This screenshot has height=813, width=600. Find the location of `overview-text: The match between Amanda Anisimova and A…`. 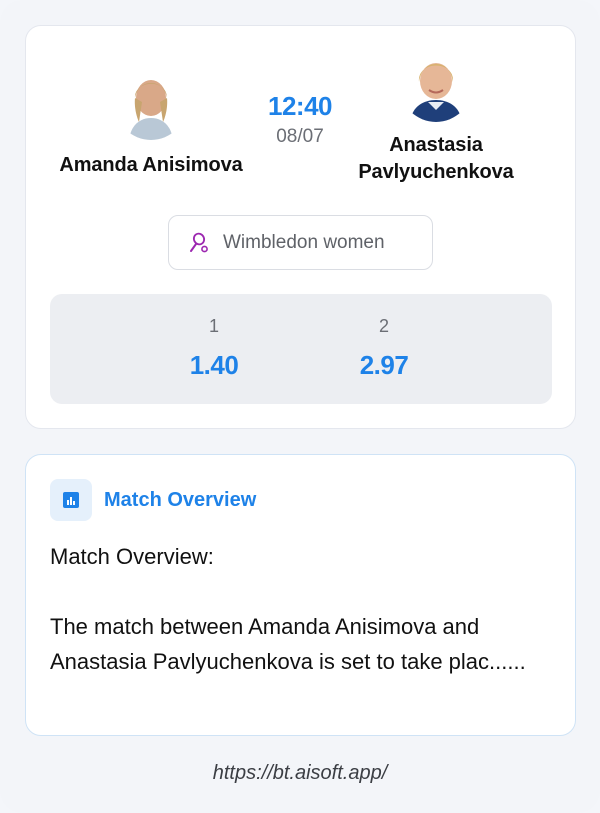

overview-text: The match between Amanda Anisimova and A… is located at coordinates (288, 644).